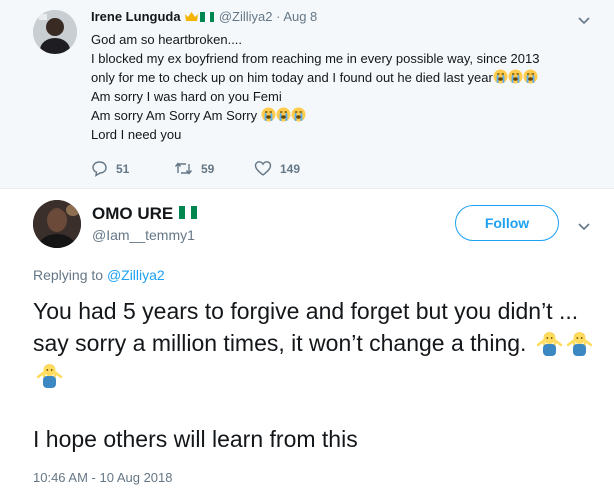 This screenshot has width=614, height=492. What do you see at coordinates (194, 168) in the screenshot?
I see `retweet-button: 59` at bounding box center [194, 168].